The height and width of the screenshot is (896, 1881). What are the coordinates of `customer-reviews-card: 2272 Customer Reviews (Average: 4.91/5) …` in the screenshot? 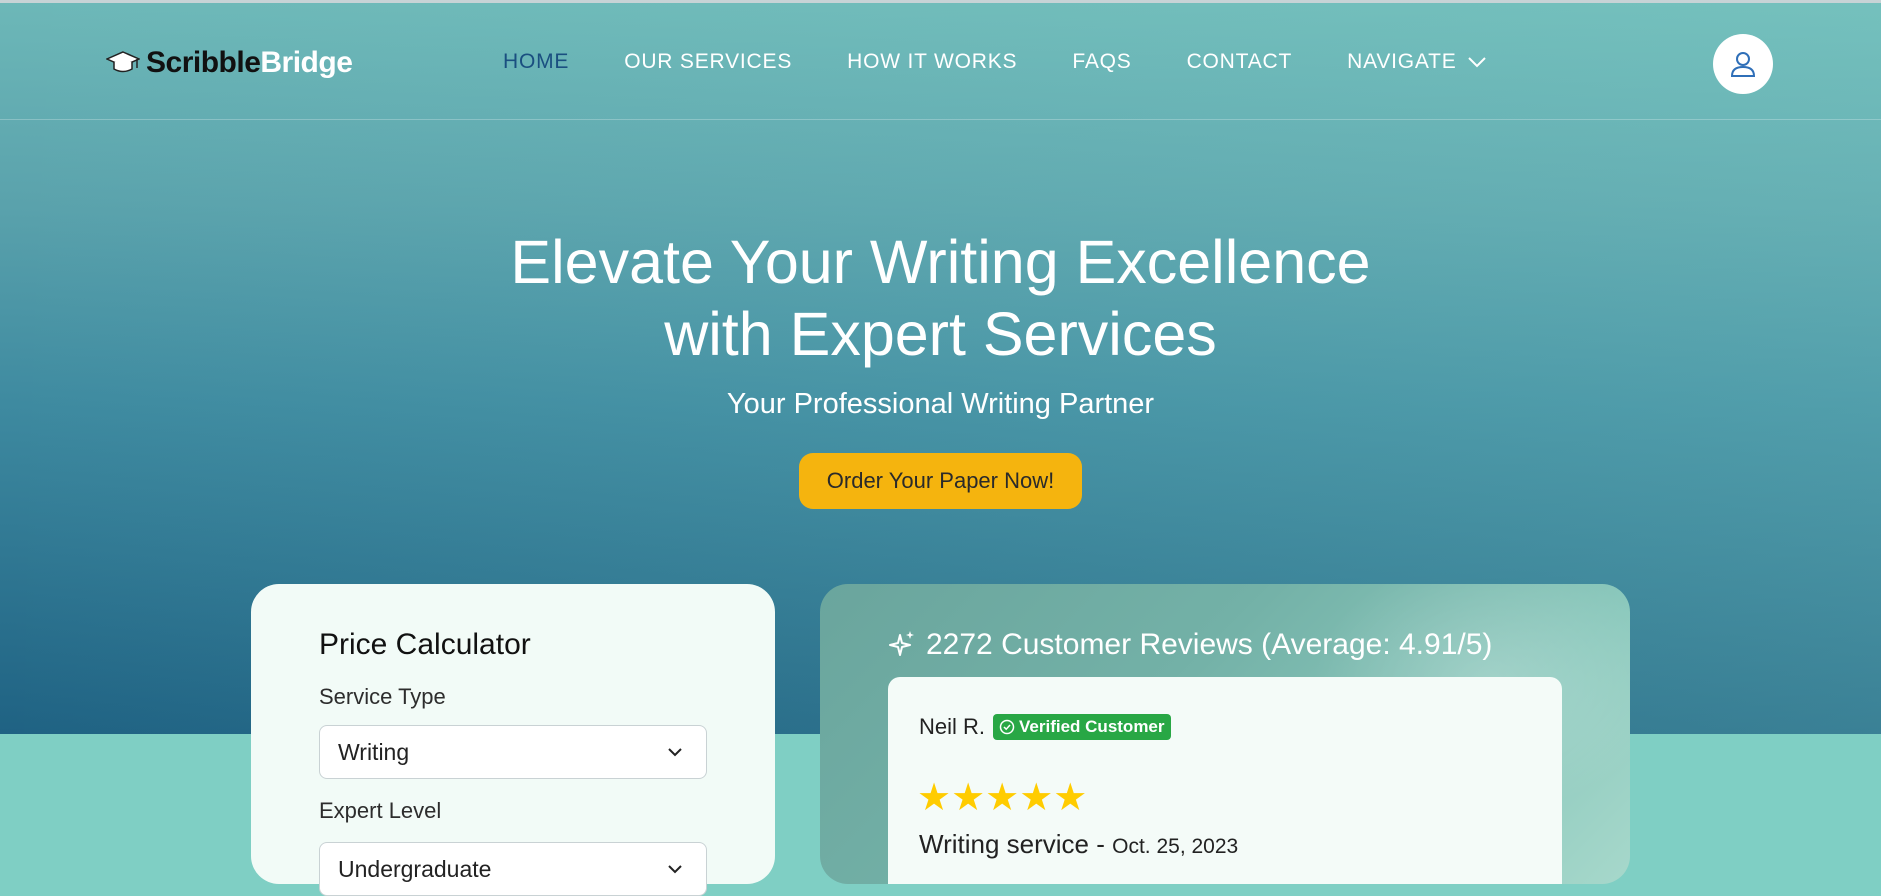 It's located at (1225, 734).